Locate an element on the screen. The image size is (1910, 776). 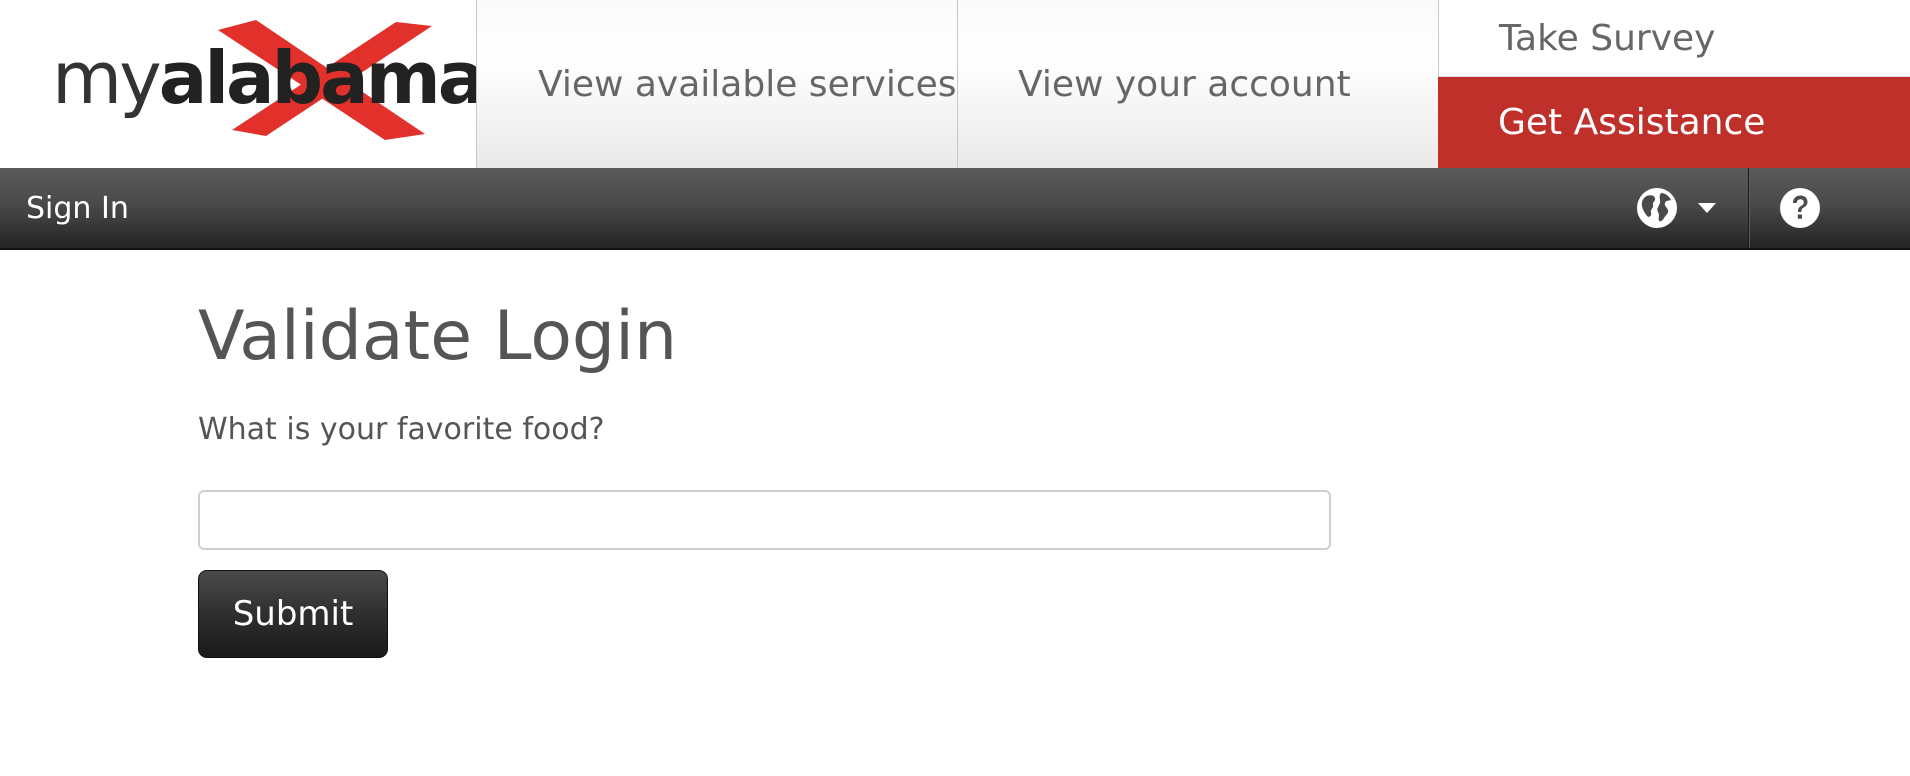
nav-get-assistance-label: Get Assistance is located at coordinates (1632, 122).